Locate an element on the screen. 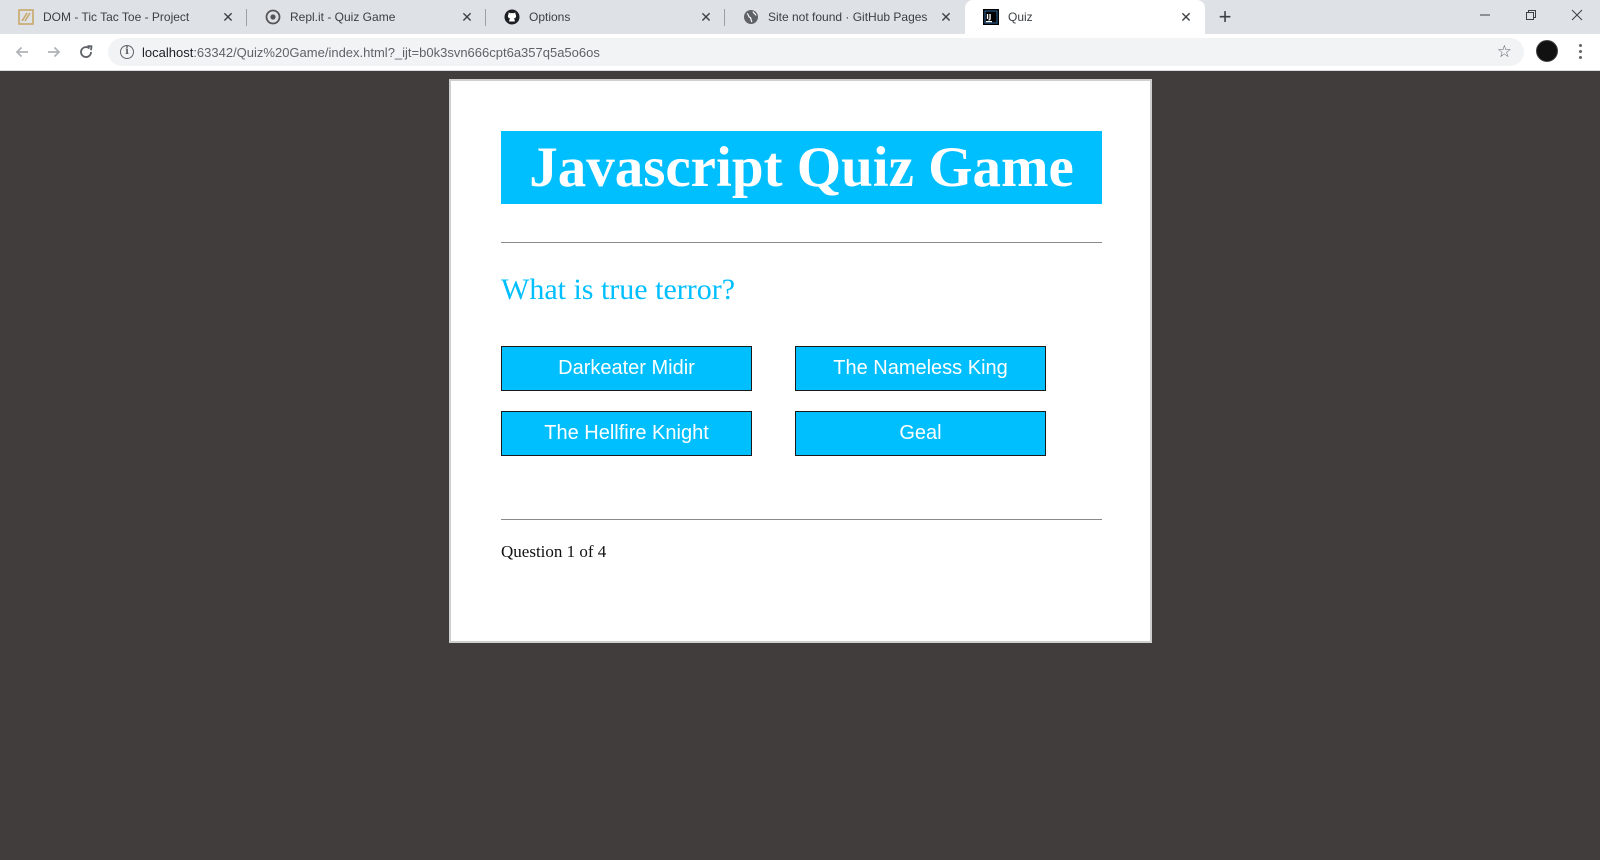 The height and width of the screenshot is (860, 1600). globe-icon is located at coordinates (751, 17).